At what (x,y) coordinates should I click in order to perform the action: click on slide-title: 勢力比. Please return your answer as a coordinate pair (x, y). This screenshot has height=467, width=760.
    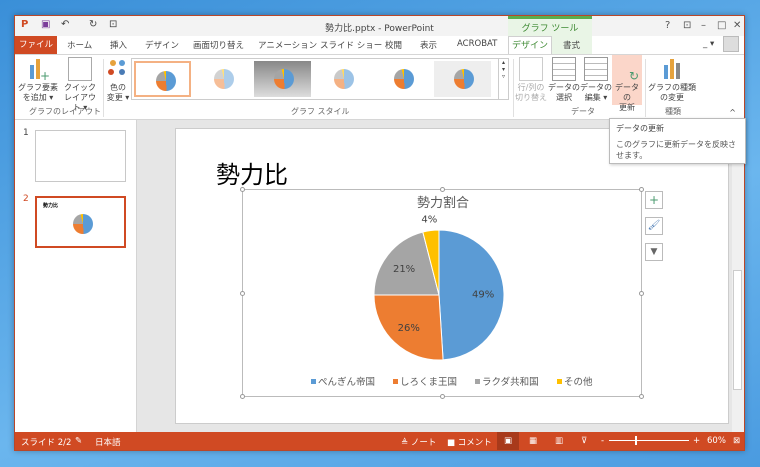
    Looking at the image, I should click on (252, 172).